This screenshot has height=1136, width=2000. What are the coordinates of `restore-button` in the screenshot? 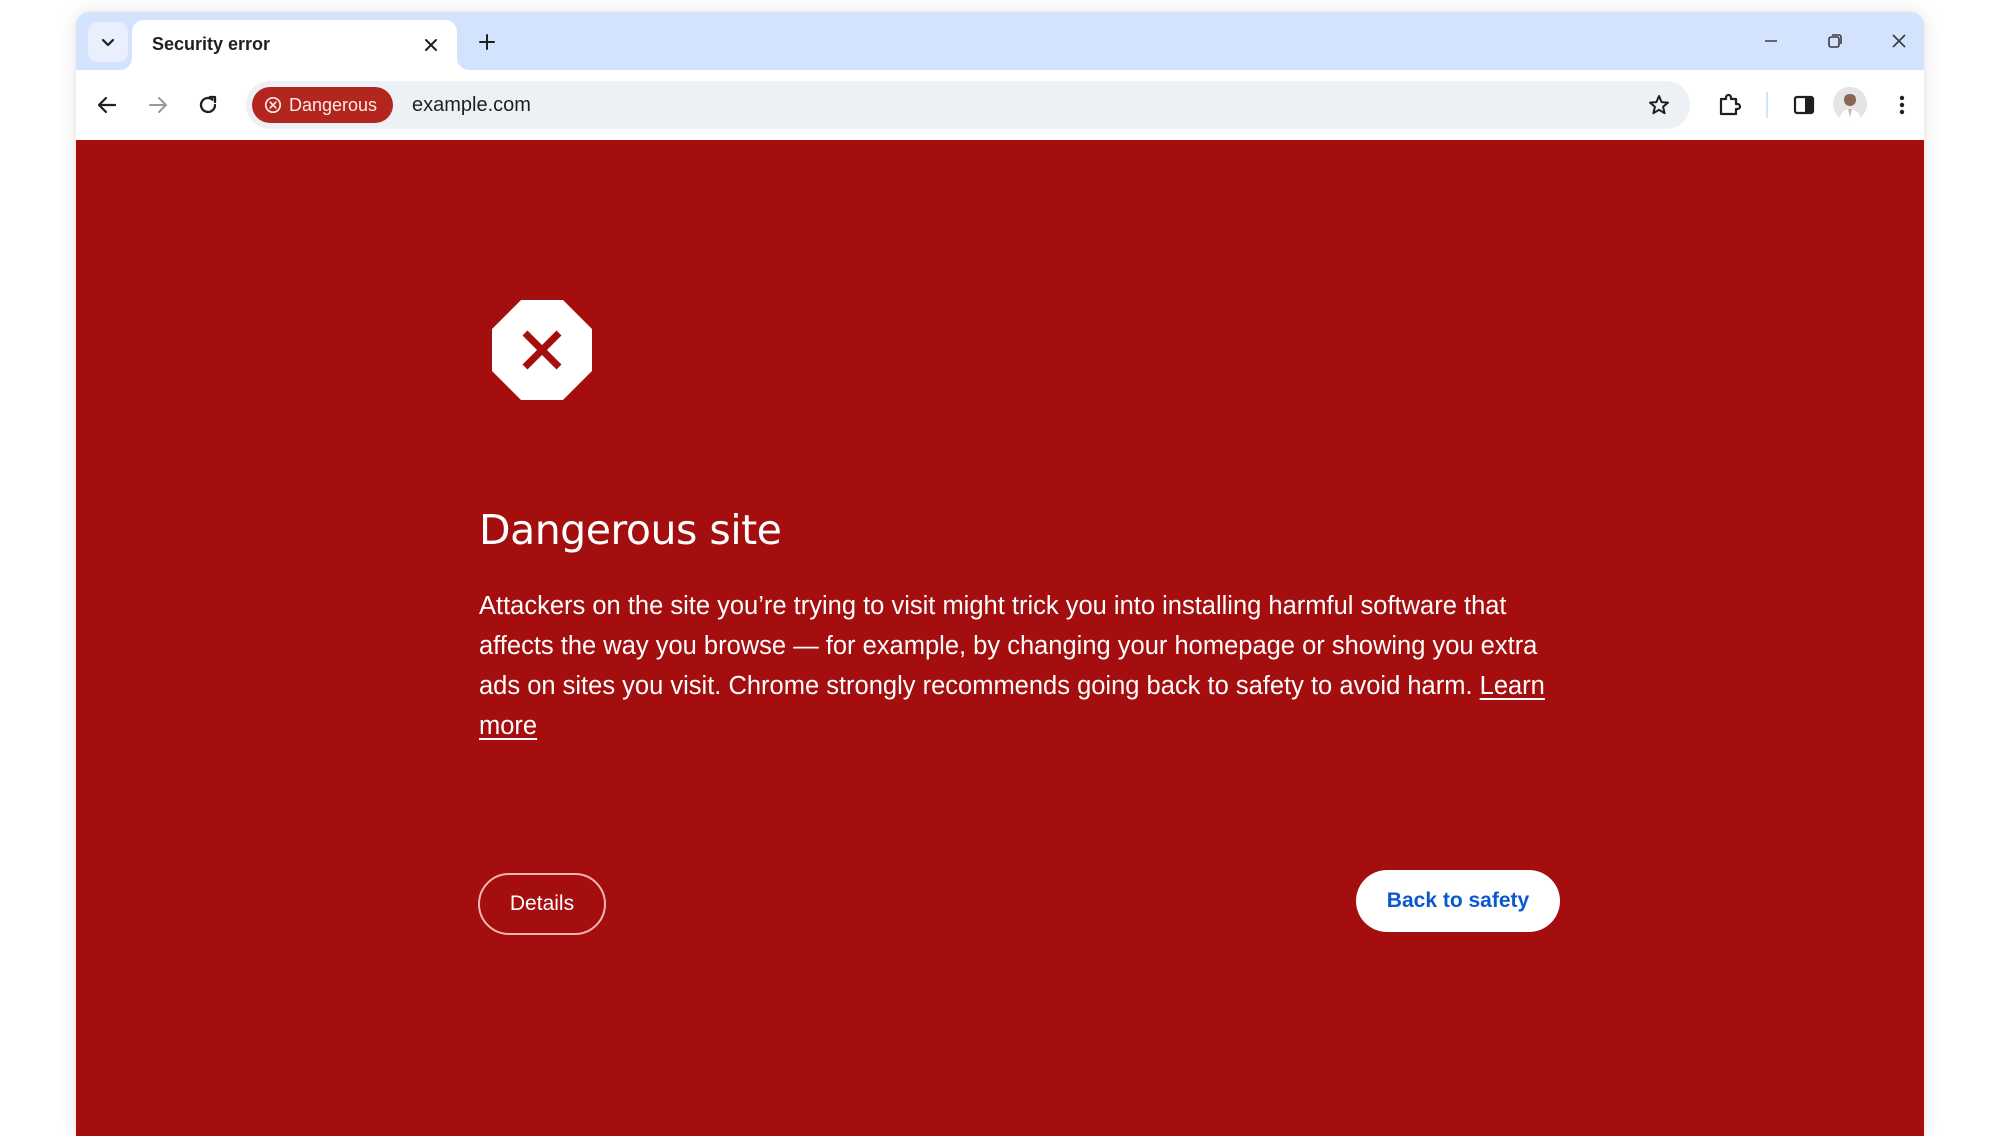 It's located at (1835, 41).